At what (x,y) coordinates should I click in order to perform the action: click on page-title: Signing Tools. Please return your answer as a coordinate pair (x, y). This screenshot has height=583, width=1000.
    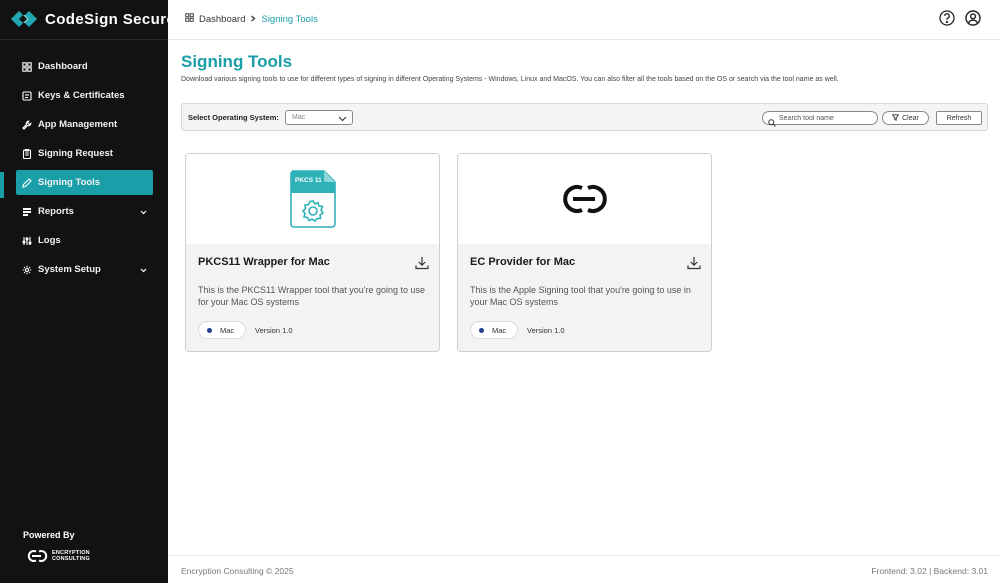
    Looking at the image, I should click on (237, 61).